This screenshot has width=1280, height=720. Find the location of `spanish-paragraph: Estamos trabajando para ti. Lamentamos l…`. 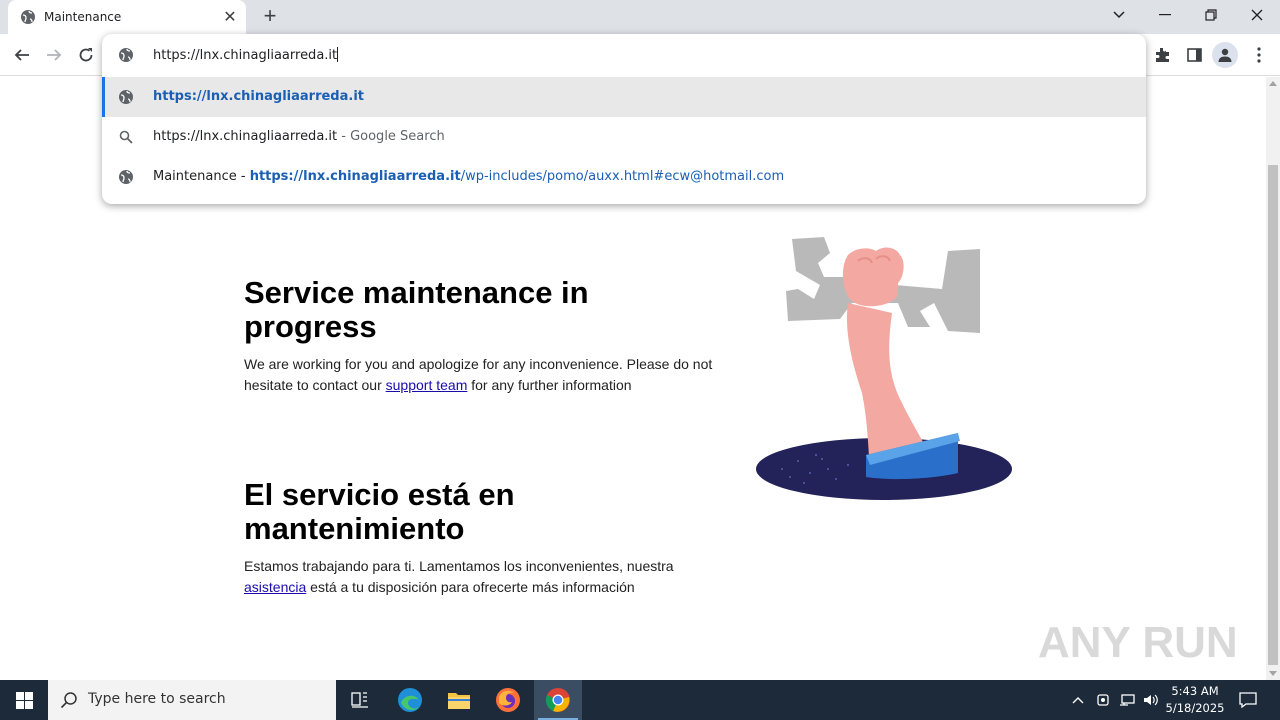

spanish-paragraph: Estamos trabajando para ti. Lamentamos l… is located at coordinates (479, 577).